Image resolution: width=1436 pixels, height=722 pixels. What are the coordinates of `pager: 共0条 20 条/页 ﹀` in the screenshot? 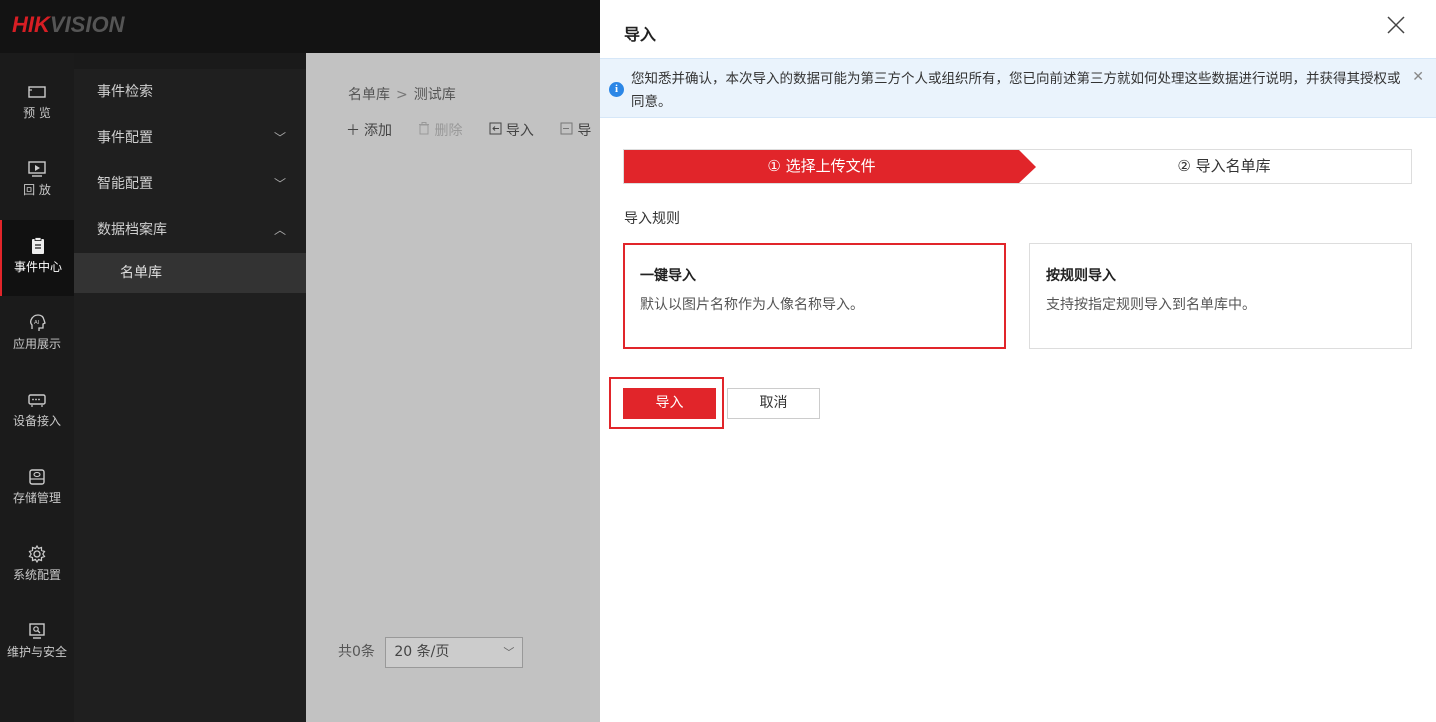 It's located at (431, 652).